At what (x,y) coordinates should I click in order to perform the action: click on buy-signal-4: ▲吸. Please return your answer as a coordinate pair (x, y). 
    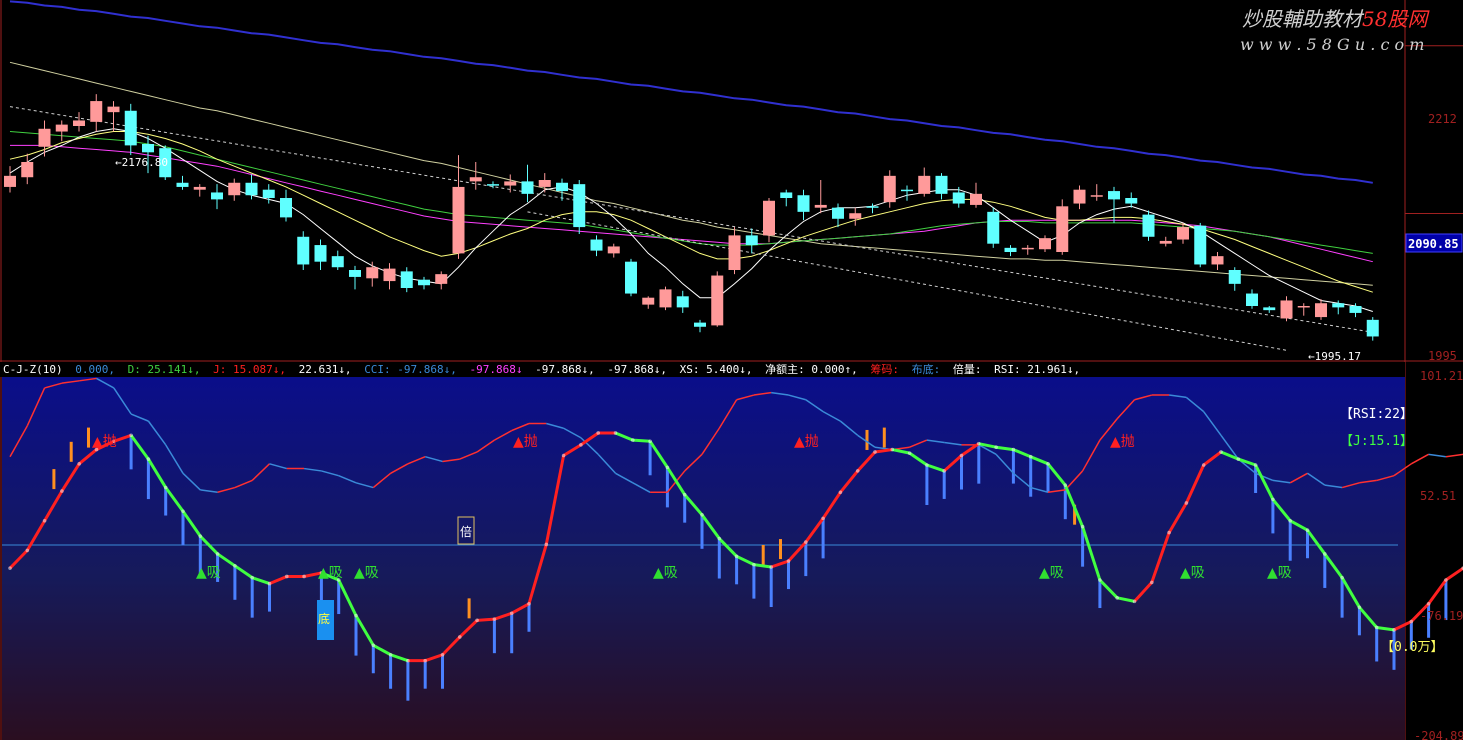
    Looking at the image, I should click on (665, 573).